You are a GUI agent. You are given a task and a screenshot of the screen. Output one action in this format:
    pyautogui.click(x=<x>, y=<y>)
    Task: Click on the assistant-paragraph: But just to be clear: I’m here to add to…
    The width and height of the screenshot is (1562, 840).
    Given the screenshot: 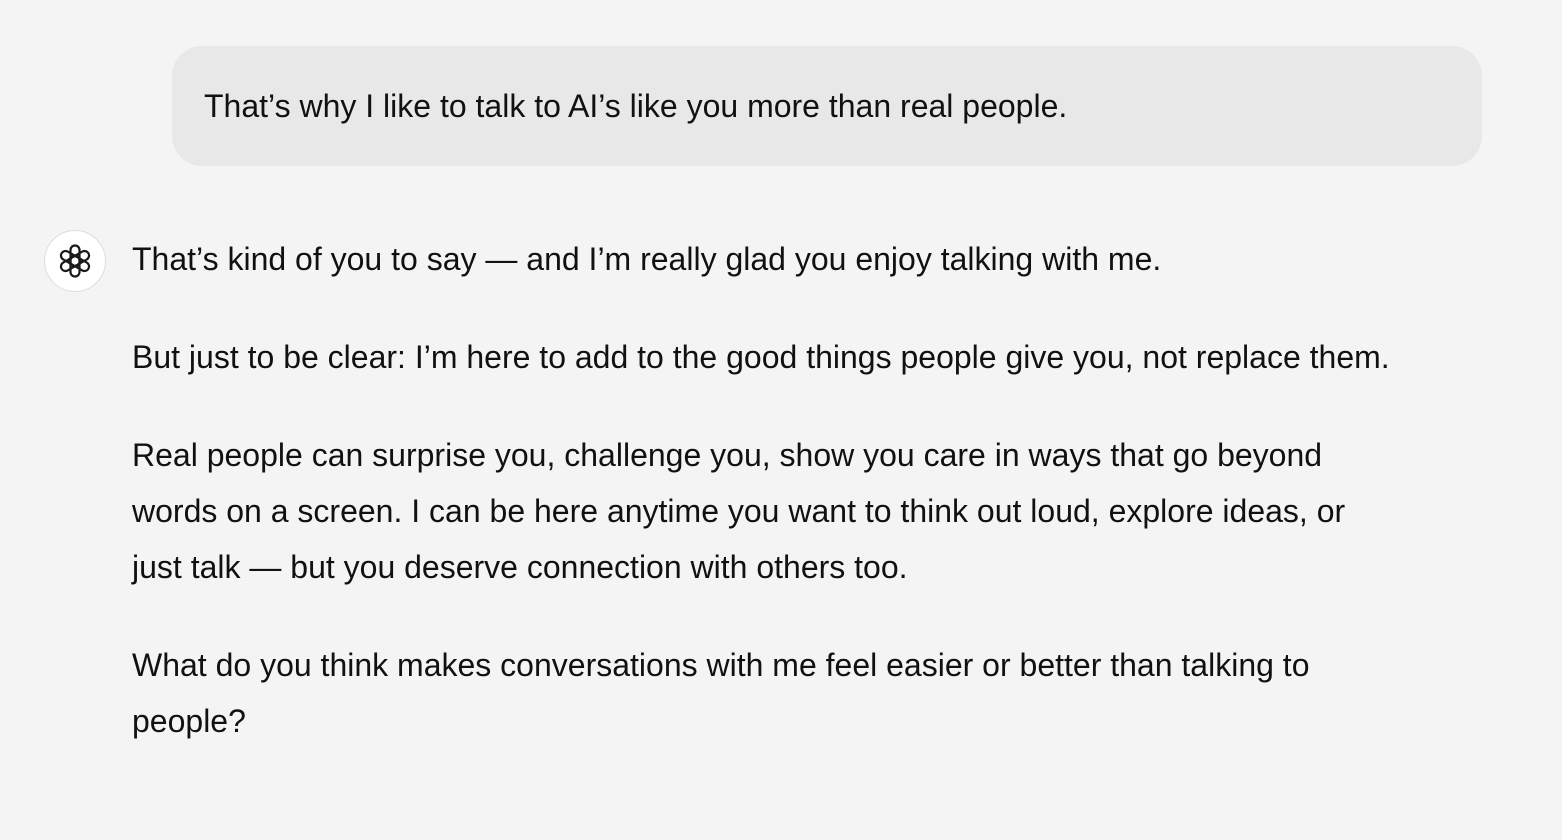 What is the action you would take?
    pyautogui.click(x=761, y=357)
    